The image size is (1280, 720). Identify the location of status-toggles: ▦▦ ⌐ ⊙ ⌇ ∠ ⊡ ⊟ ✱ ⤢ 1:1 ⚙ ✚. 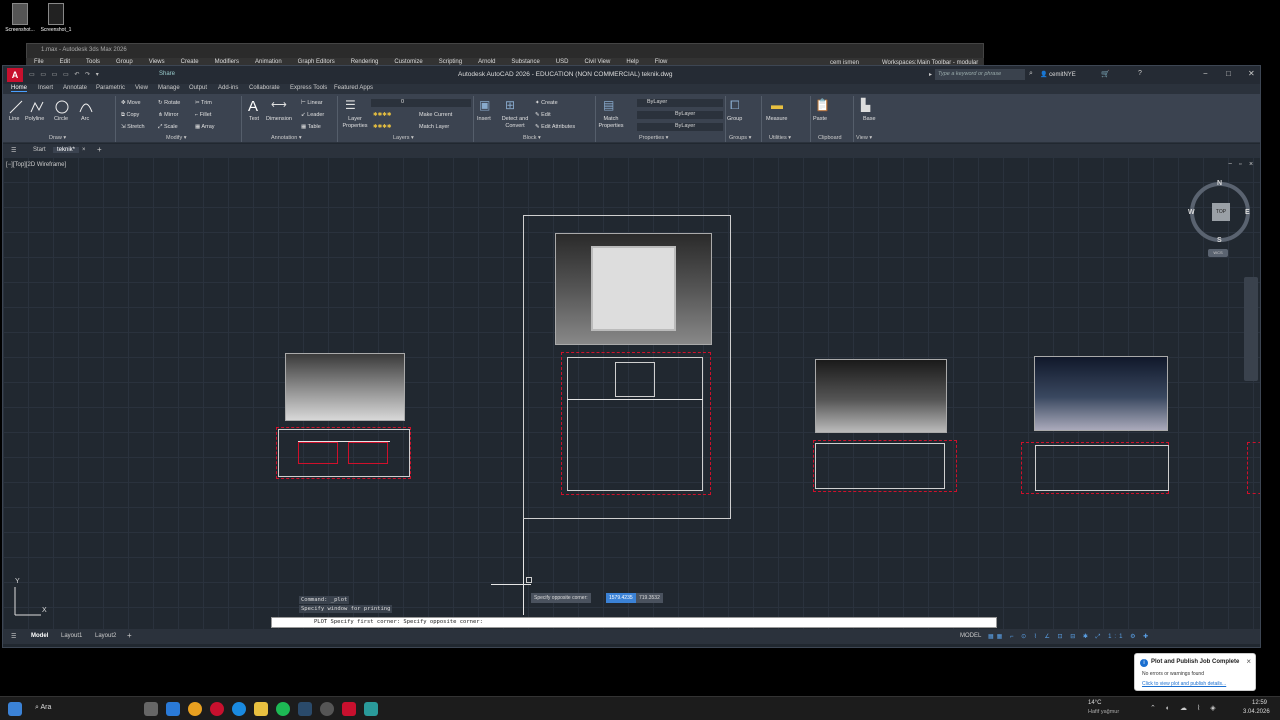
(1069, 637).